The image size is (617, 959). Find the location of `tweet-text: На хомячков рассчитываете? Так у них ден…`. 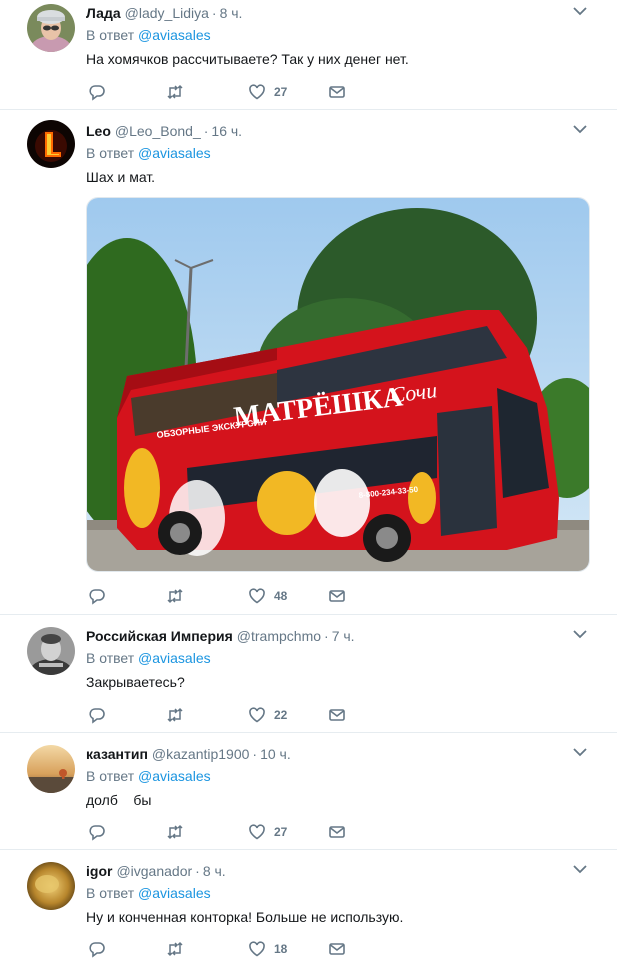

tweet-text: На хомячков рассчитываете? Так у них ден… is located at coordinates (247, 59).